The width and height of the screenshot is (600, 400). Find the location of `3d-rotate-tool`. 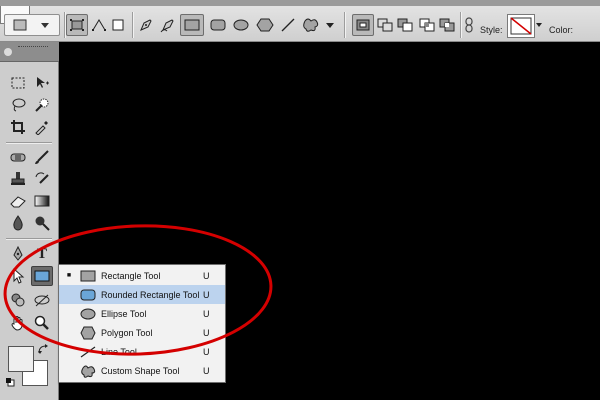

3d-rotate-tool is located at coordinates (18, 300).